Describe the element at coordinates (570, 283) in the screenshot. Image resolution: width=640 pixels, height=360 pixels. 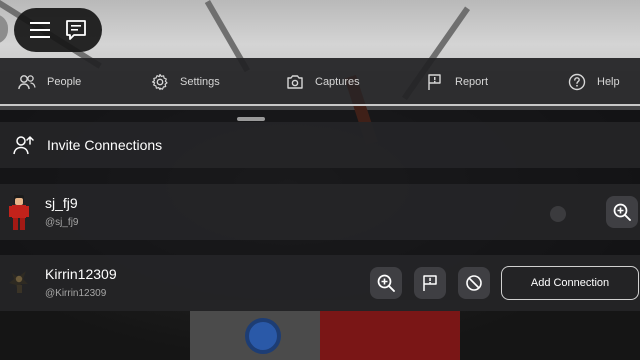
I see `add-connection-button: Add Connection` at that location.